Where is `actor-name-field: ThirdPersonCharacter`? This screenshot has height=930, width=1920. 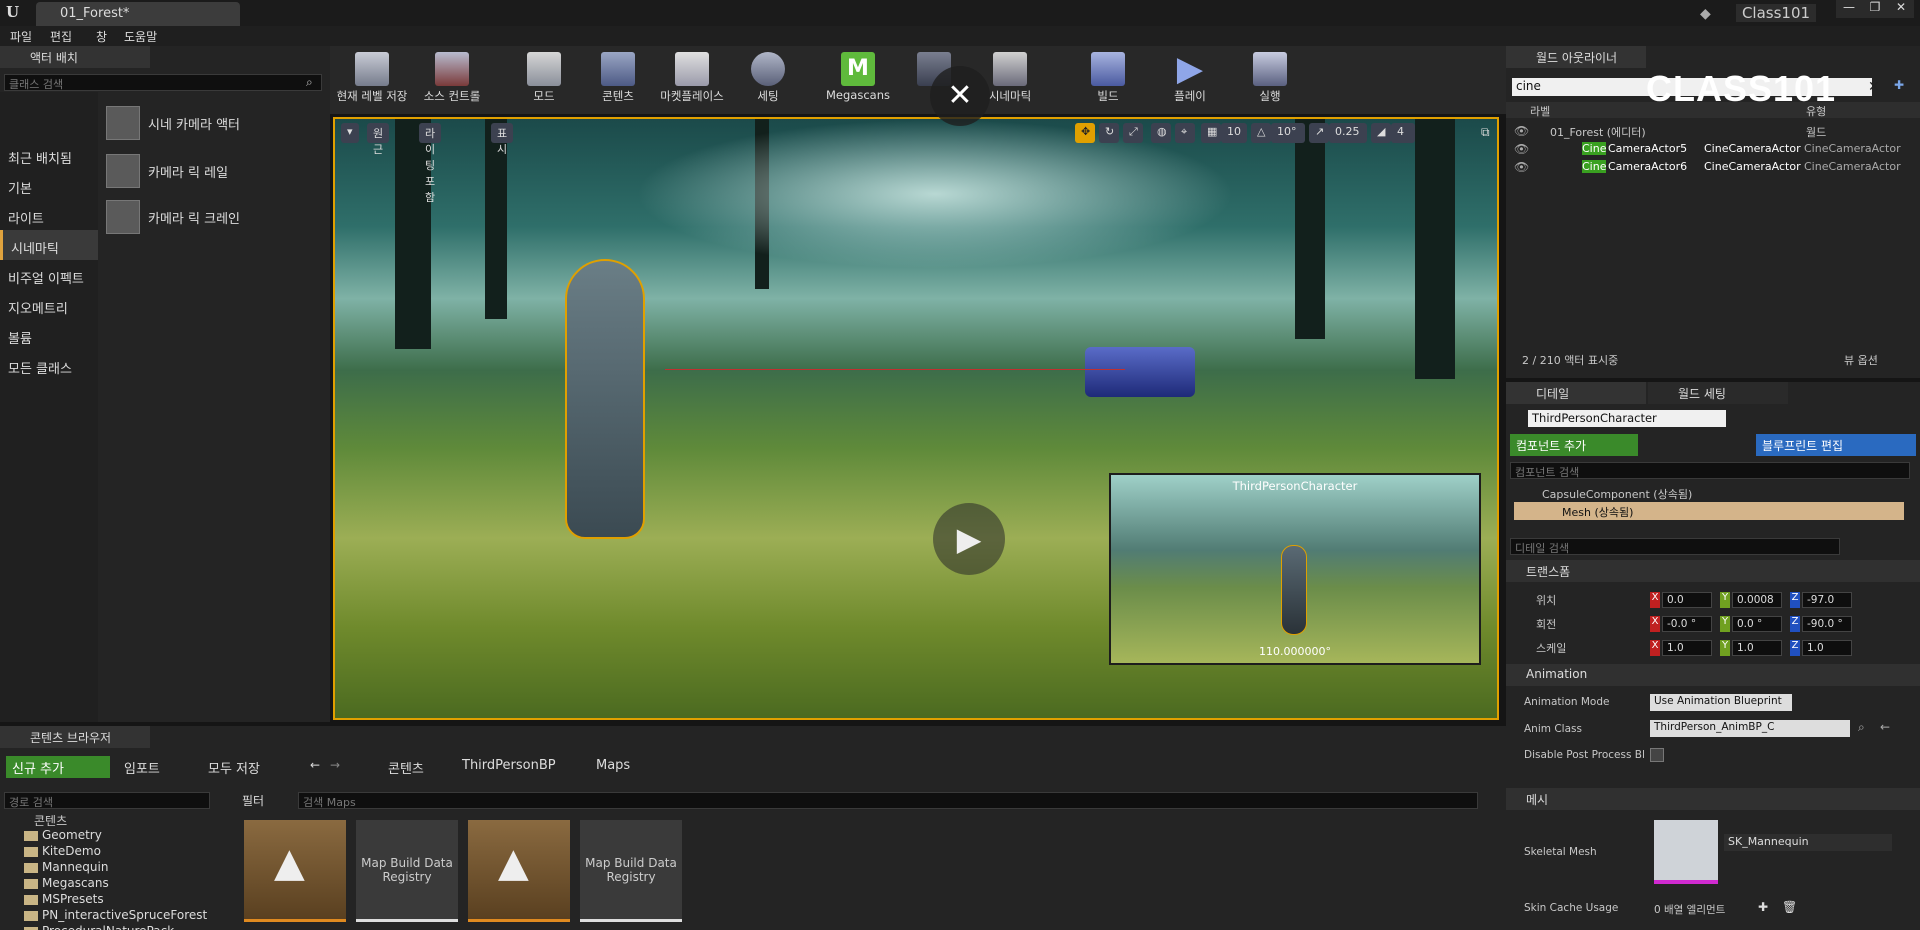 actor-name-field: ThirdPersonCharacter is located at coordinates (1627, 418).